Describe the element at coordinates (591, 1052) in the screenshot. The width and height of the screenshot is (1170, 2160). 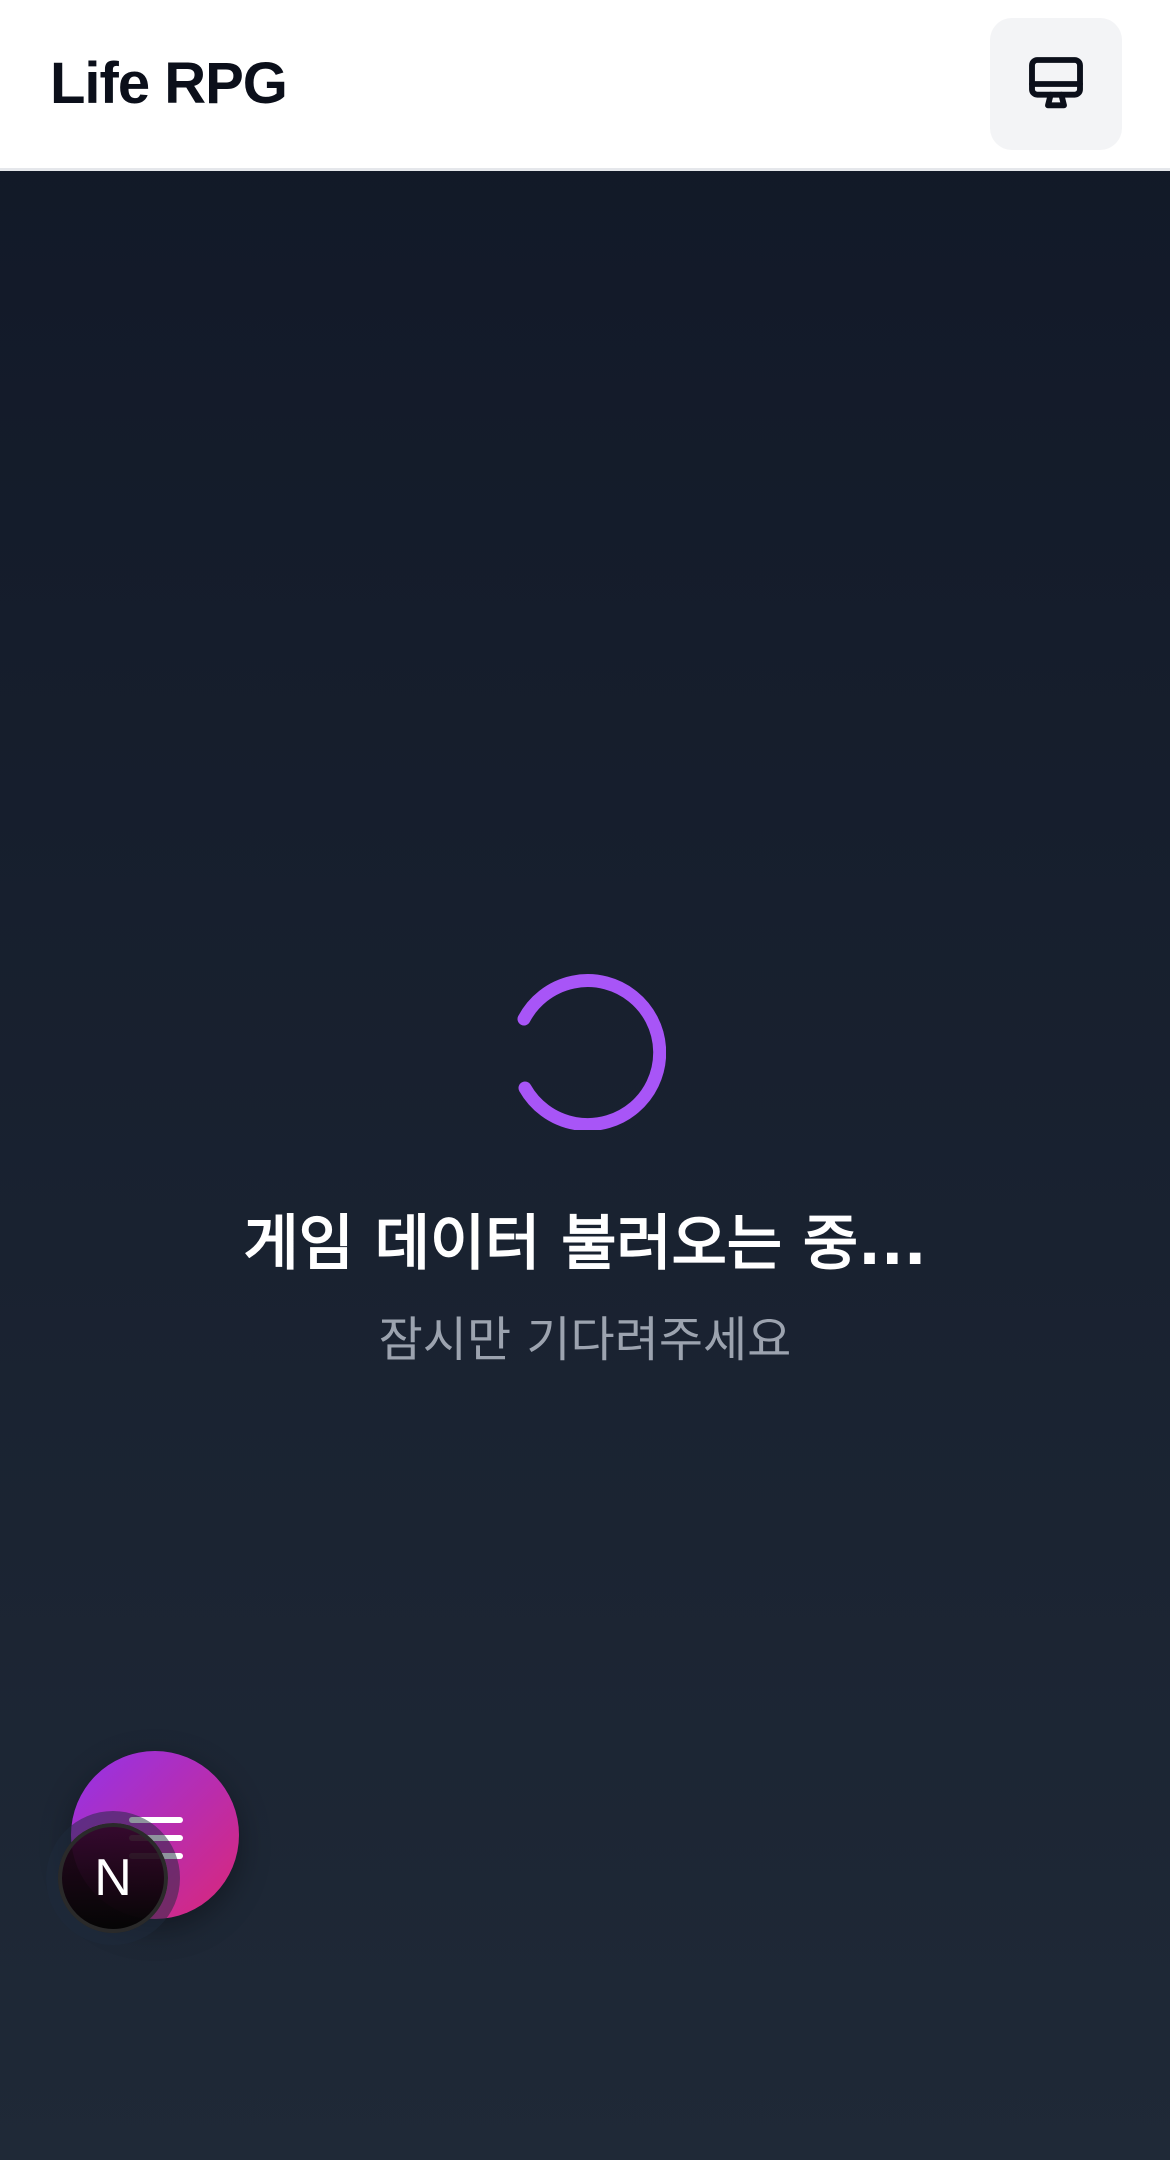
I see `loading-spinner` at that location.